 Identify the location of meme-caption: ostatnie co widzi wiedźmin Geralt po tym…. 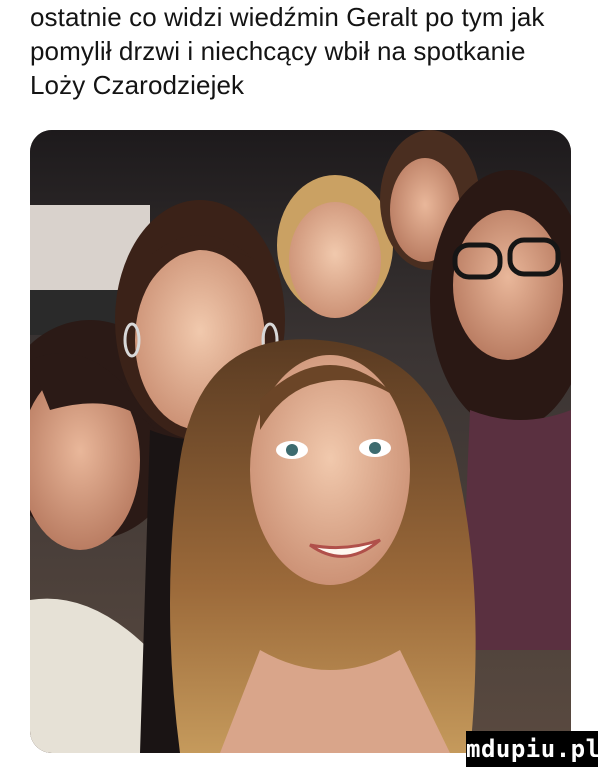
(287, 51).